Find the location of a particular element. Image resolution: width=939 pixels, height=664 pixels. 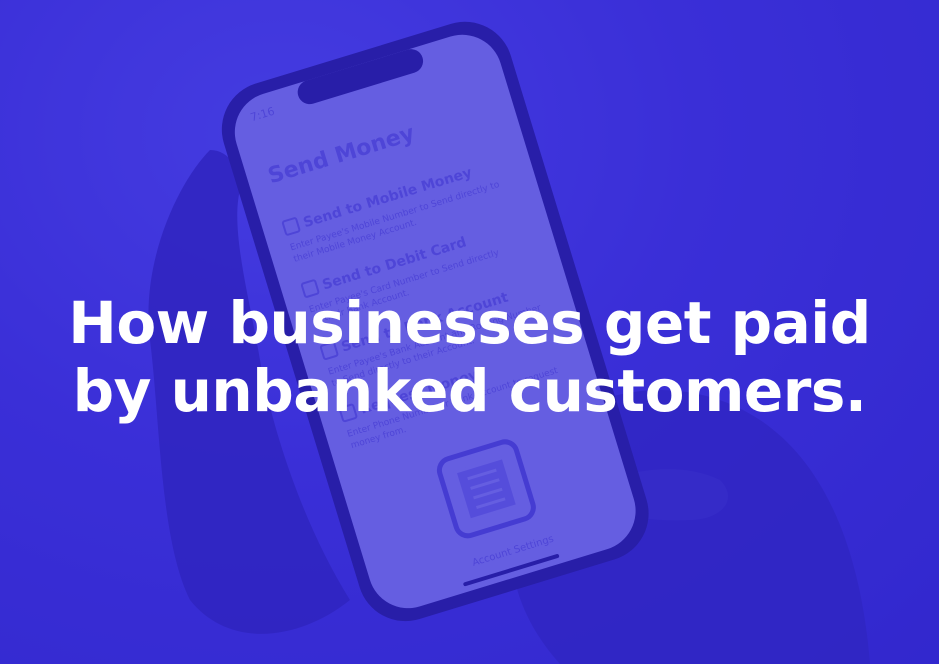

headline-line-1: How businesses get paid is located at coordinates (469, 322).